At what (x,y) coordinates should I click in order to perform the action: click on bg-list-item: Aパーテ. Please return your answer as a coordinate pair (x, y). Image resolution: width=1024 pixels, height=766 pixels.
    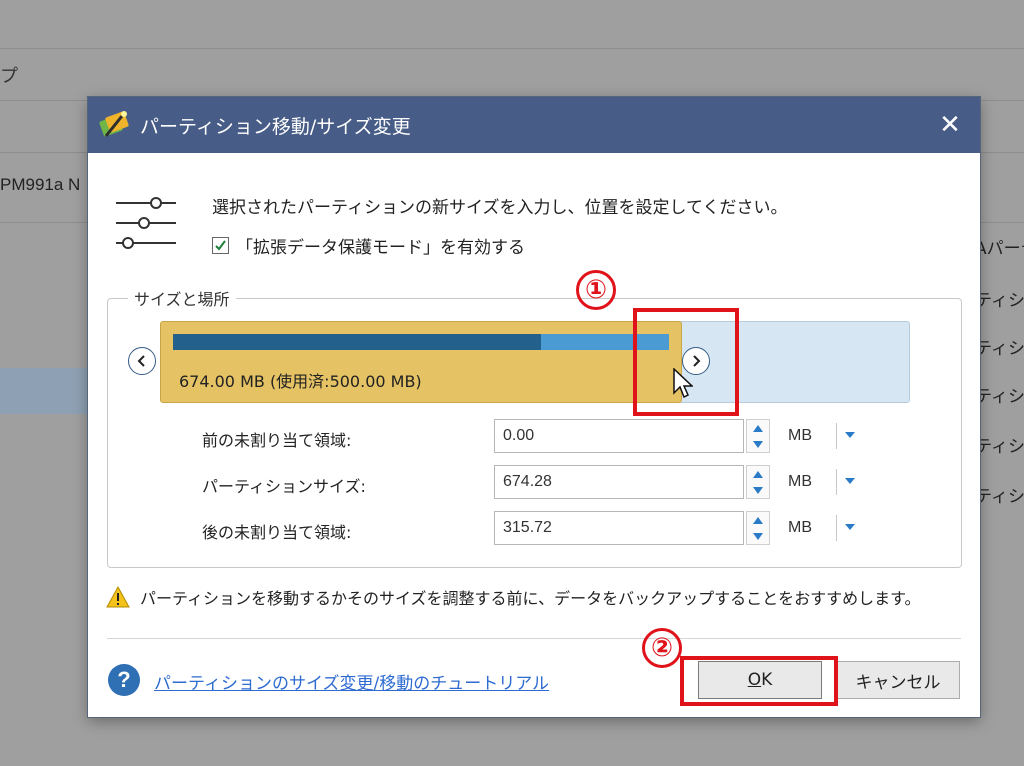
    Looking at the image, I should click on (999, 249).